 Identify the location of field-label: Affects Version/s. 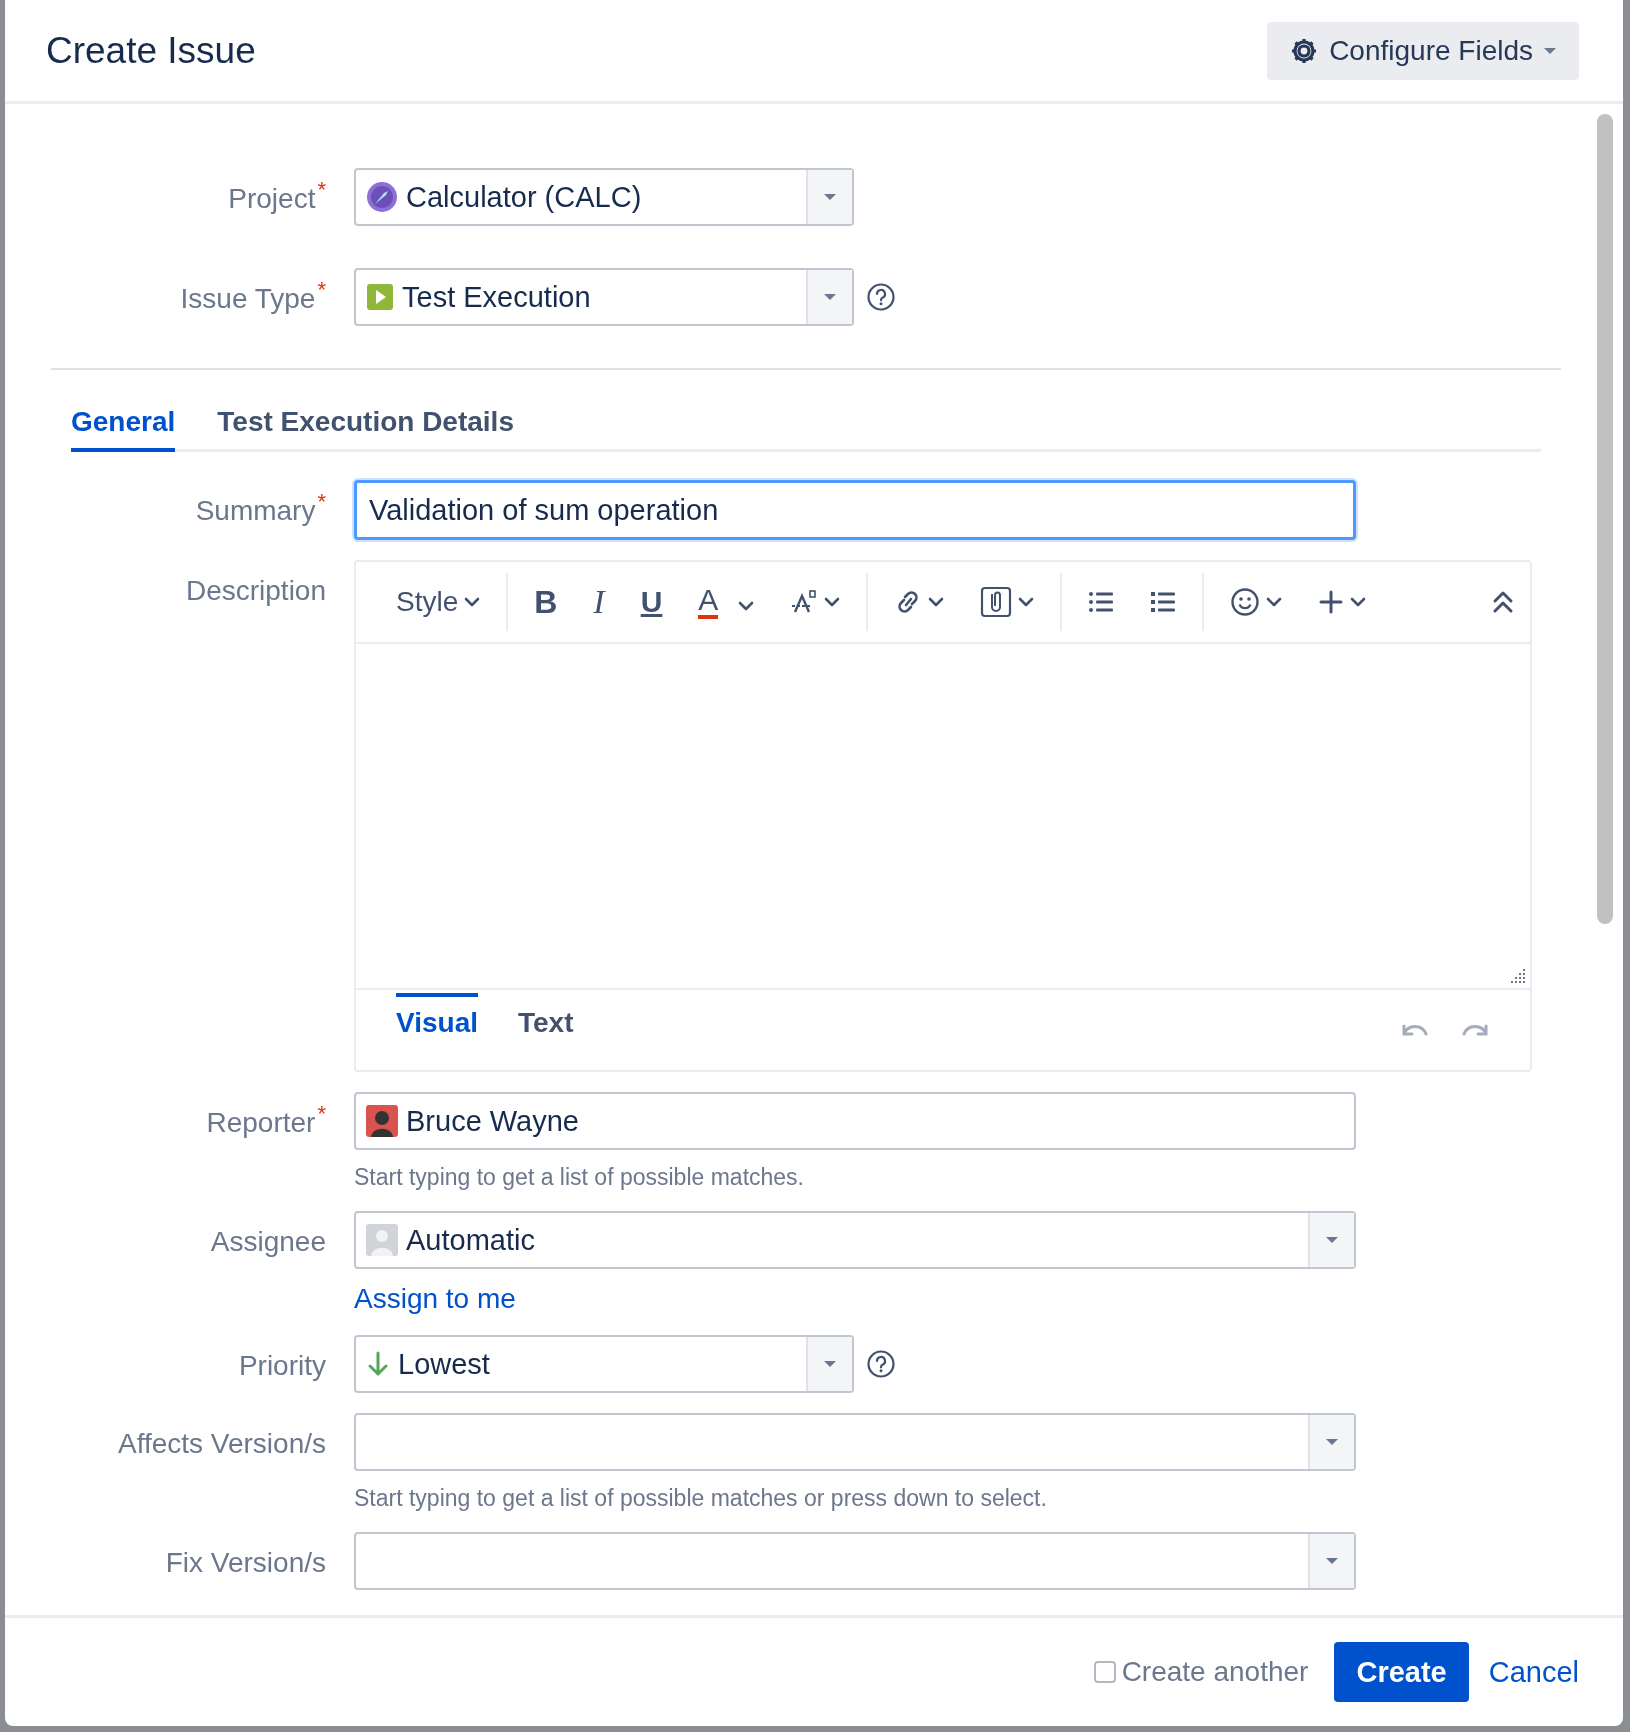
(221, 1443).